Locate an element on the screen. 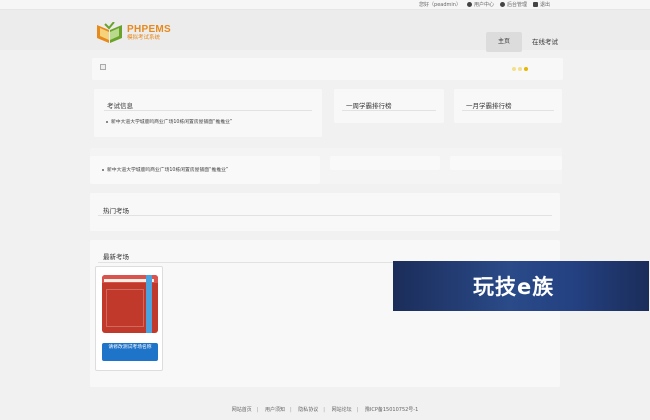 This screenshot has height=420, width=650. watermark-logo: 玩技e族 is located at coordinates (521, 286).